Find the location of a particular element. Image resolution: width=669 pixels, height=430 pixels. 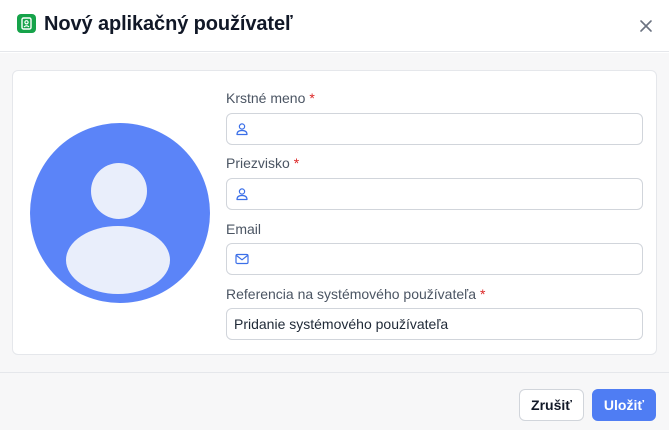

system-user-ref-field: Pridanie systémového používateľa is located at coordinates (434, 324).